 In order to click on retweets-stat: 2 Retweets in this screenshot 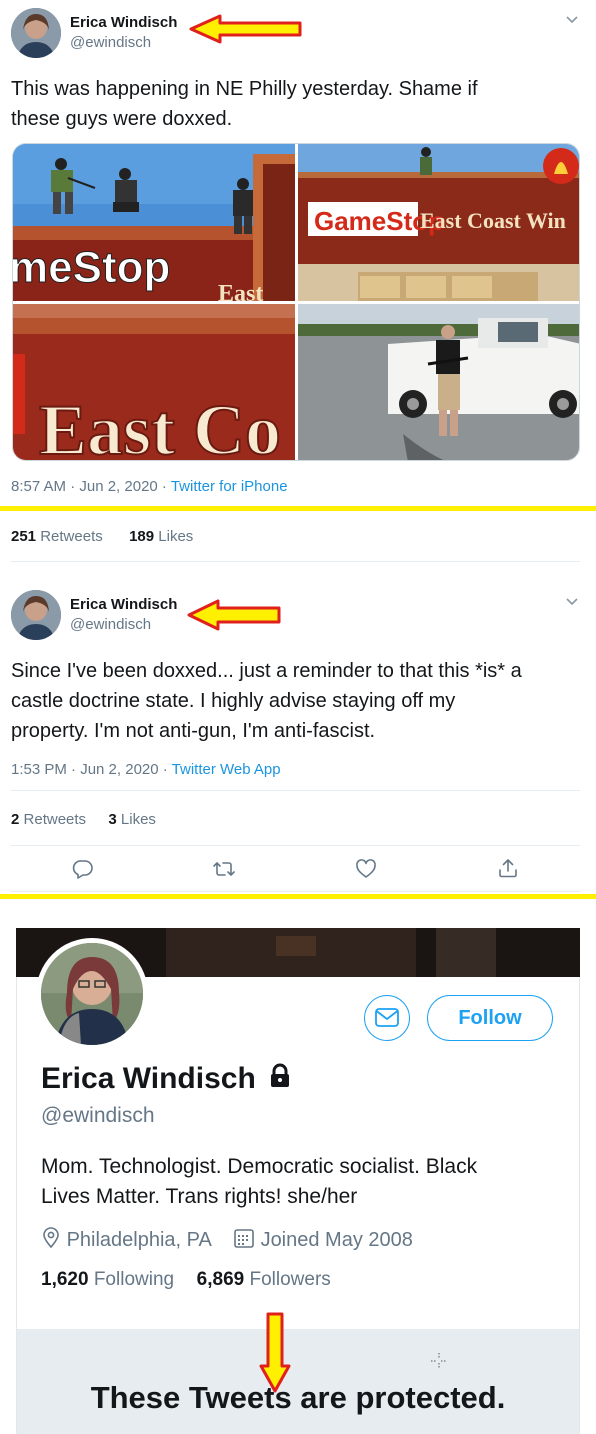, I will do `click(48, 819)`.